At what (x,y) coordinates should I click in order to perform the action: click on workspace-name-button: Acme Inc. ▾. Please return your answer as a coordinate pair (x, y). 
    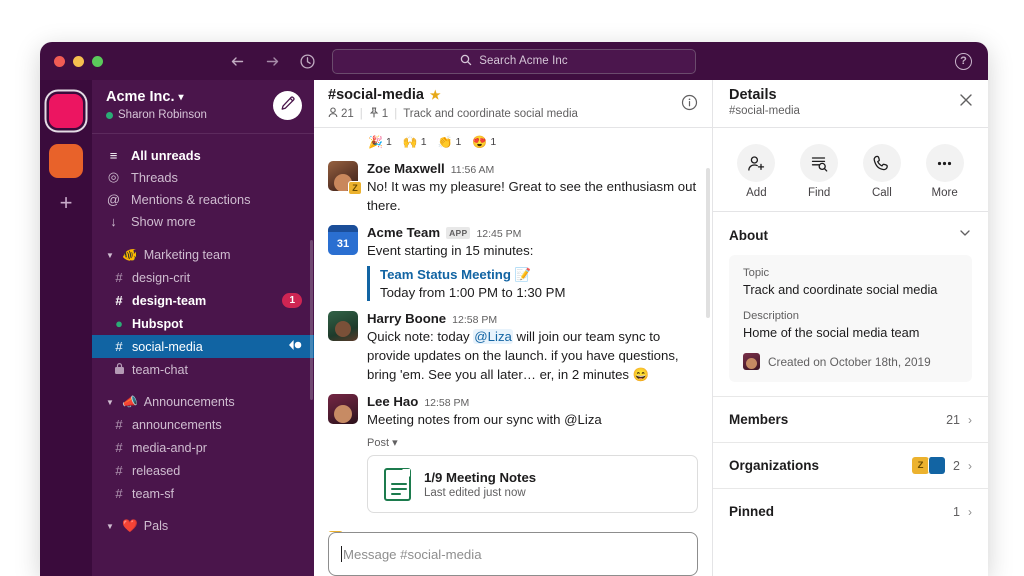
    Looking at the image, I should click on (156, 97).